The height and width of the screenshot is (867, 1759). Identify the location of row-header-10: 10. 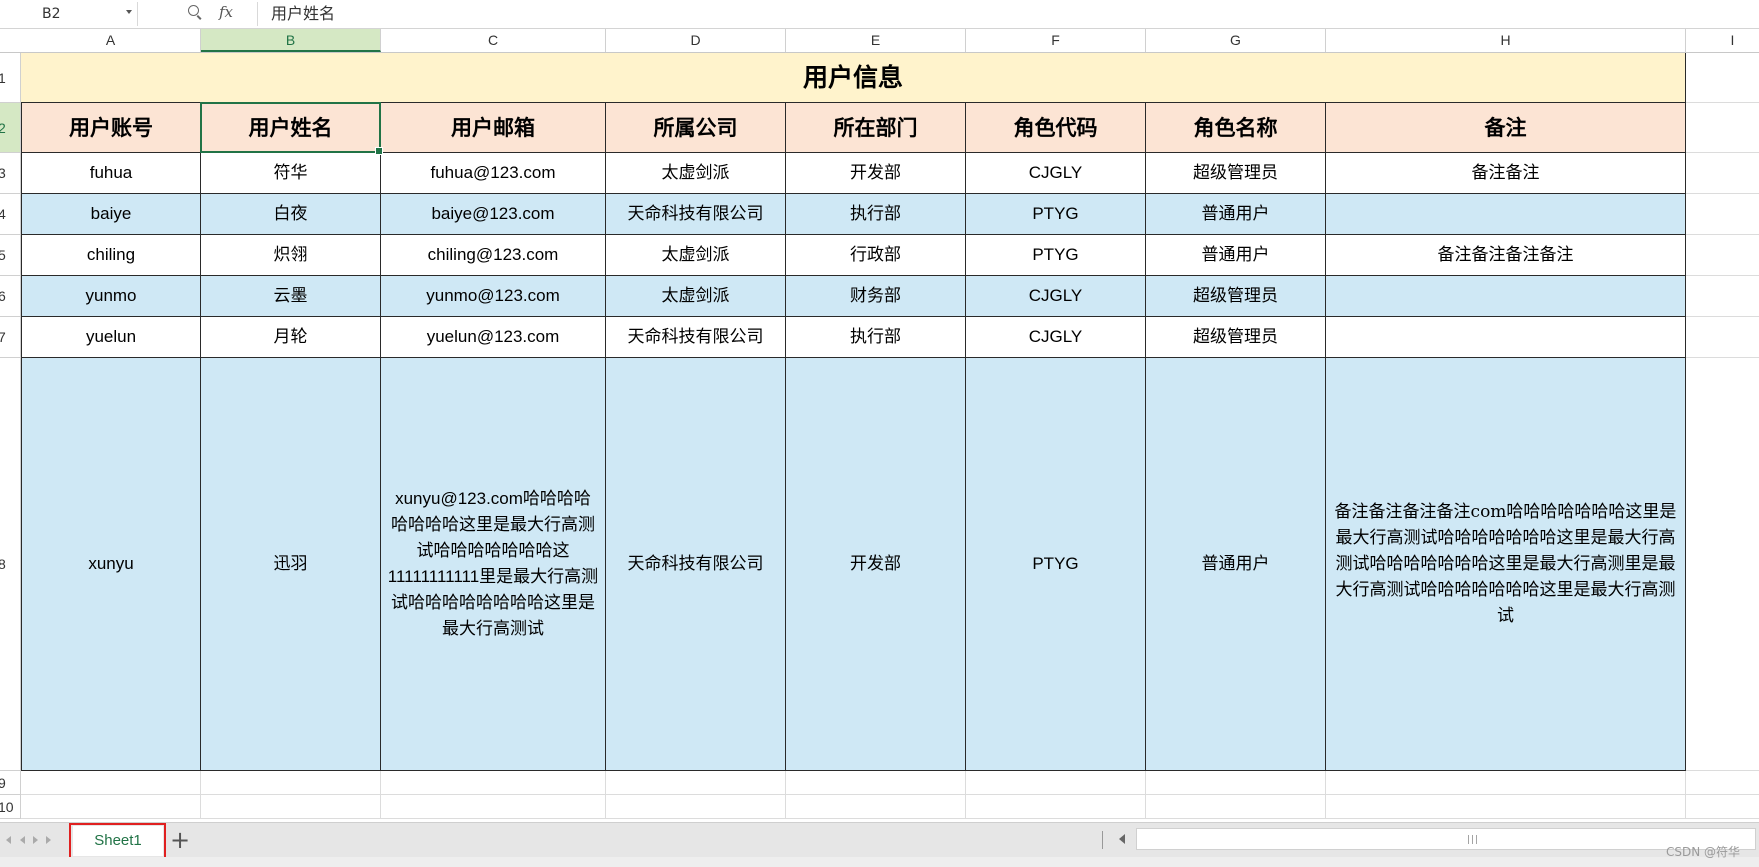
(10, 807).